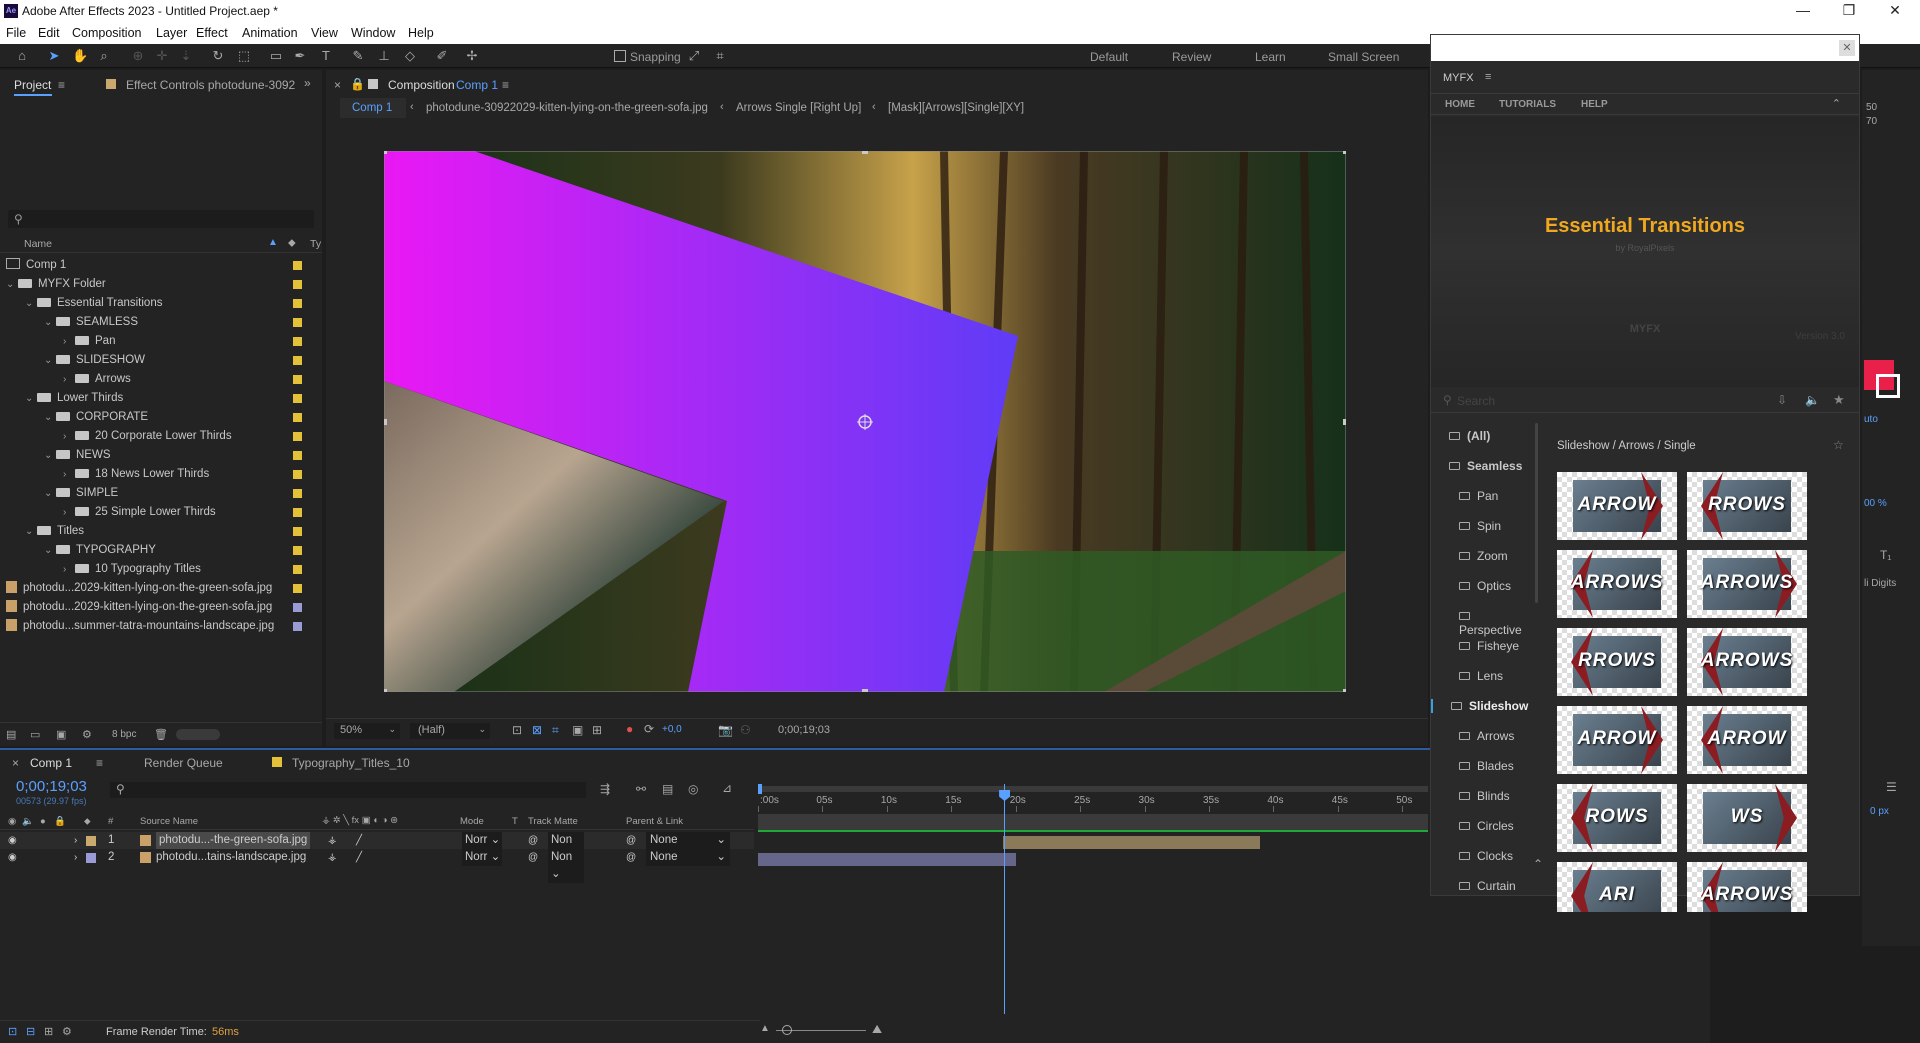 This screenshot has width=1920, height=1043. What do you see at coordinates (80, 56) in the screenshot?
I see `hand-tool-icon: ✋` at bounding box center [80, 56].